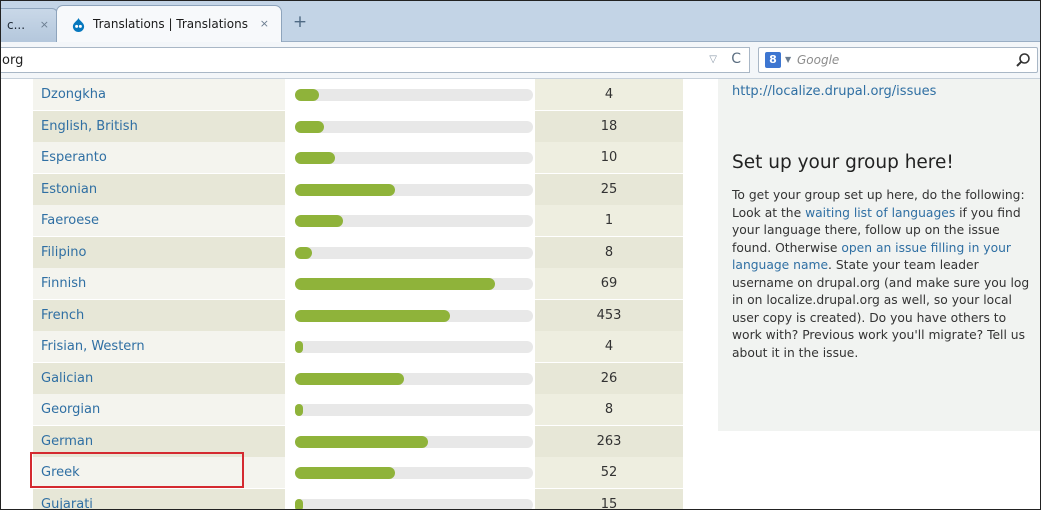 This screenshot has height=510, width=1041. I want to click on search-icon, so click(1023, 60).